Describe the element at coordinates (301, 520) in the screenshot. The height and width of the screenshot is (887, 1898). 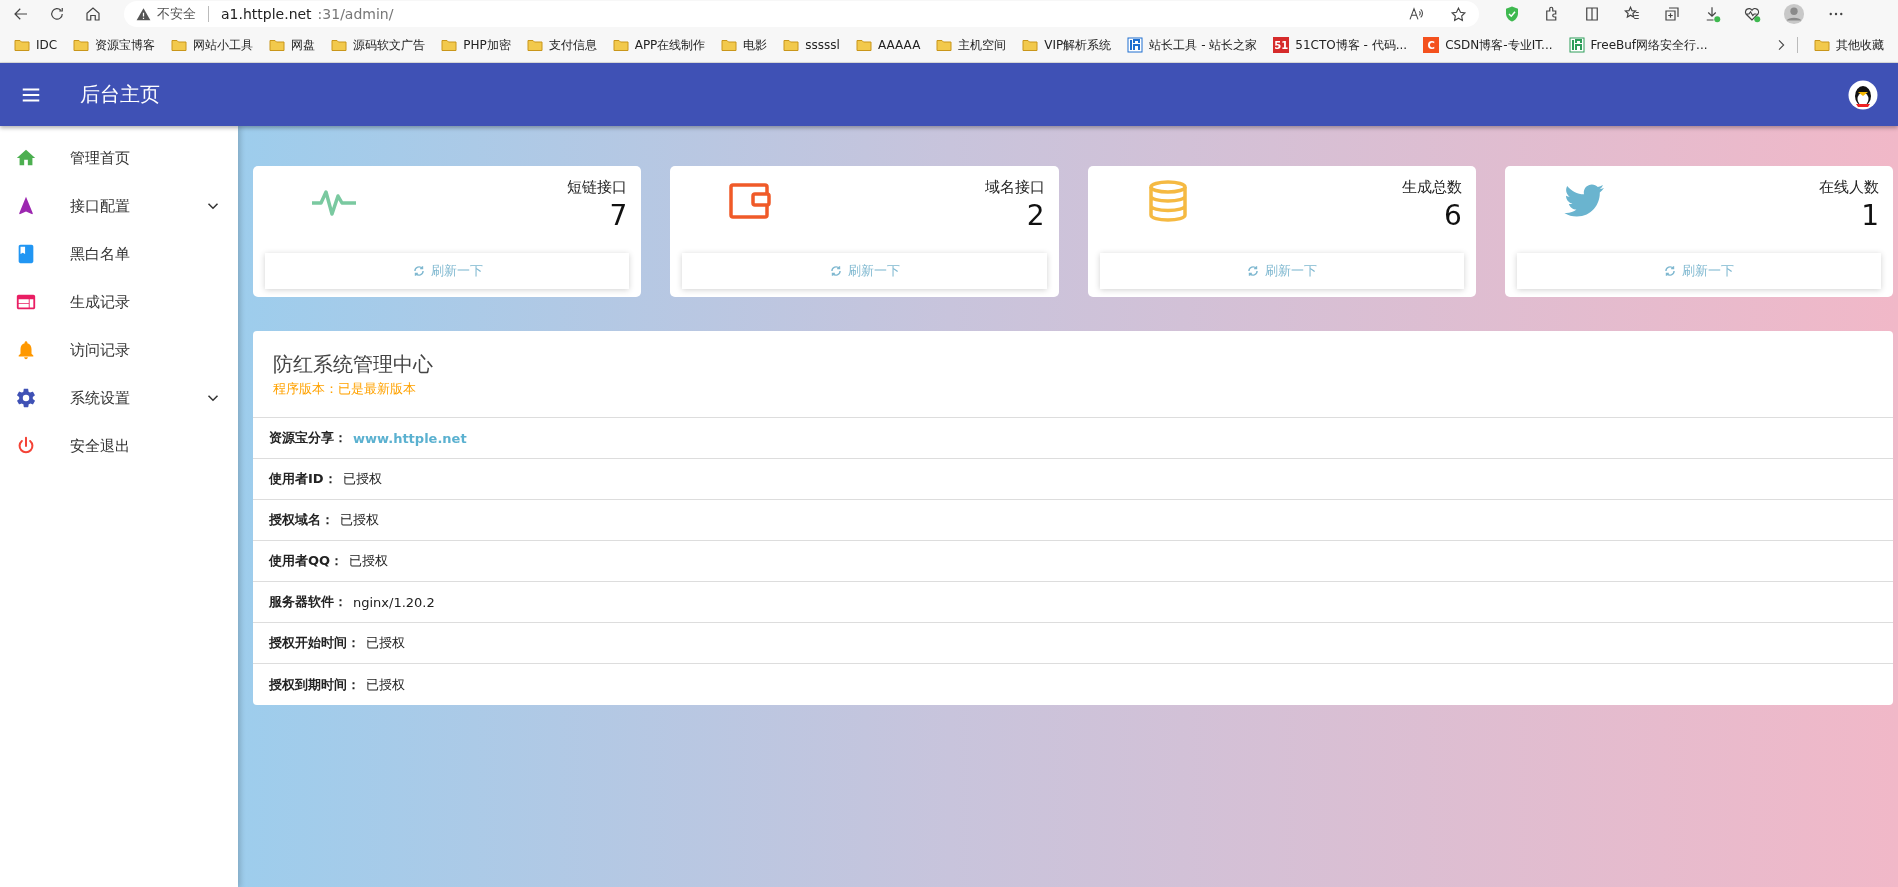
I see `info-label: 授权域名：` at that location.